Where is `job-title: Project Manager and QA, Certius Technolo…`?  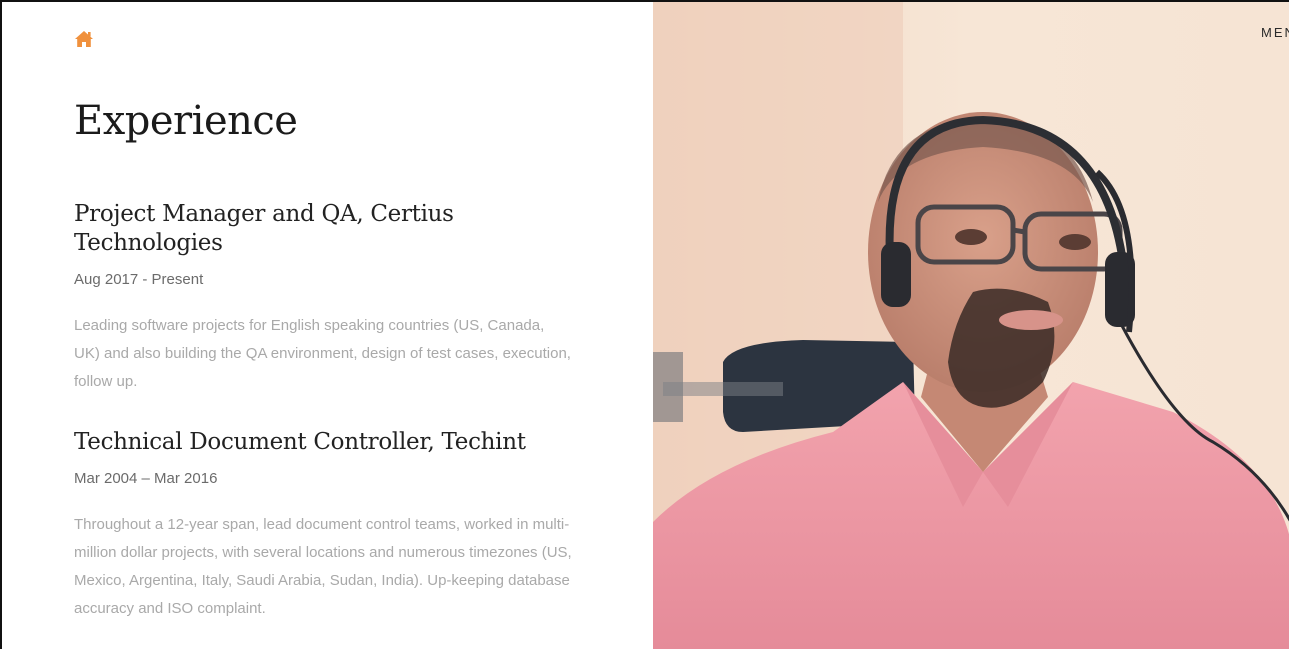
job-title: Project Manager and QA, Certius Technolo… is located at coordinates (264, 228).